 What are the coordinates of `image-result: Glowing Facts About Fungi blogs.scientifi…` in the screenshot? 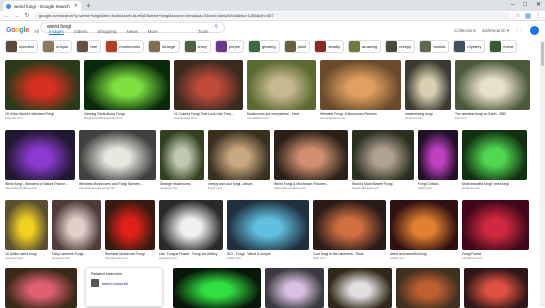 It's located at (127, 90).